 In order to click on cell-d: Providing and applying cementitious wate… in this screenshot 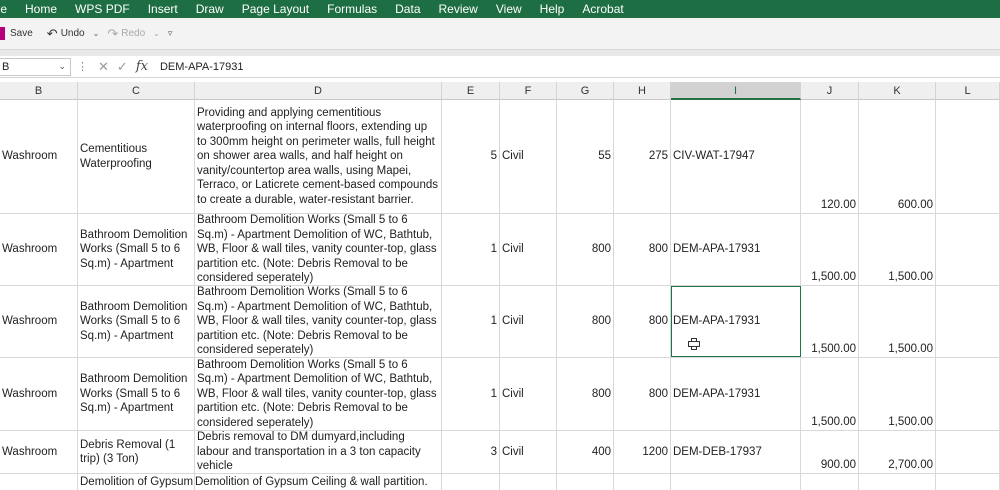, I will do `click(318, 156)`.